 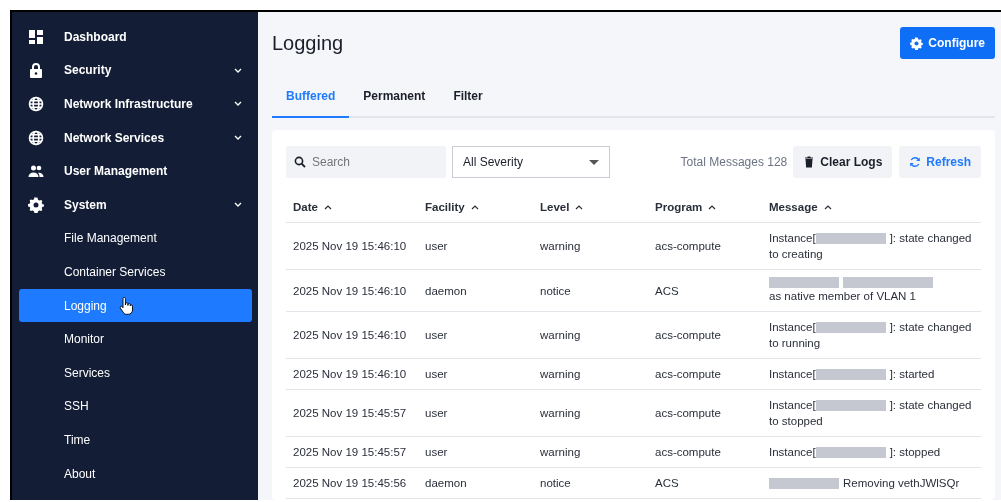 What do you see at coordinates (135, 238) in the screenshot?
I see `sidebar-subitem: File Management` at bounding box center [135, 238].